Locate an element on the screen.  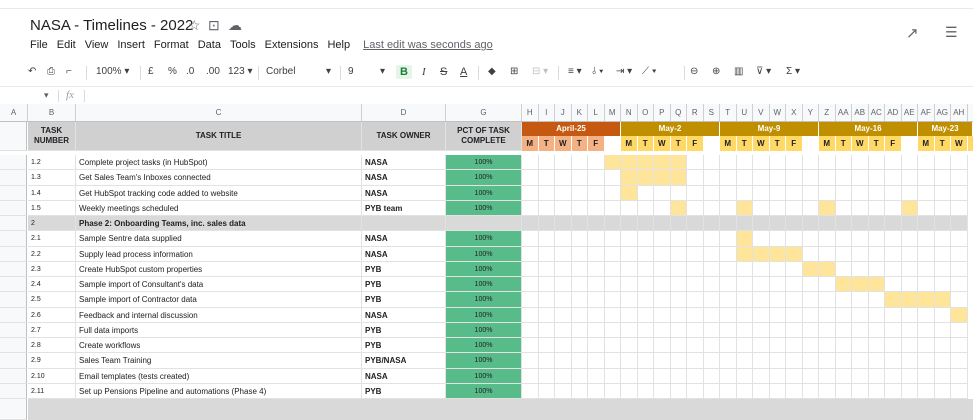
row-number-header is located at coordinates (13, 136).